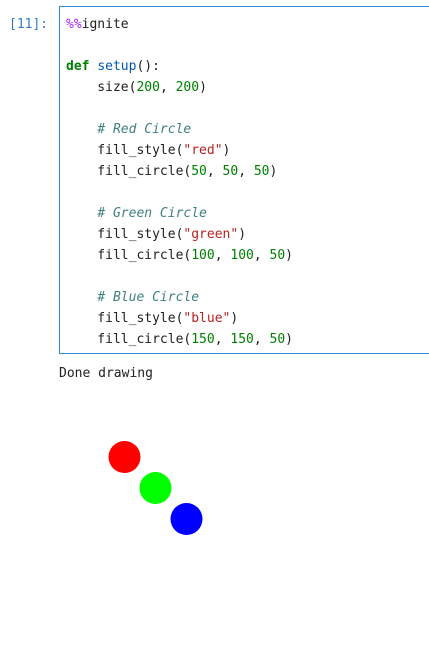 This screenshot has height=666, width=429. I want to click on code-token: # Blue Circle, so click(148, 297).